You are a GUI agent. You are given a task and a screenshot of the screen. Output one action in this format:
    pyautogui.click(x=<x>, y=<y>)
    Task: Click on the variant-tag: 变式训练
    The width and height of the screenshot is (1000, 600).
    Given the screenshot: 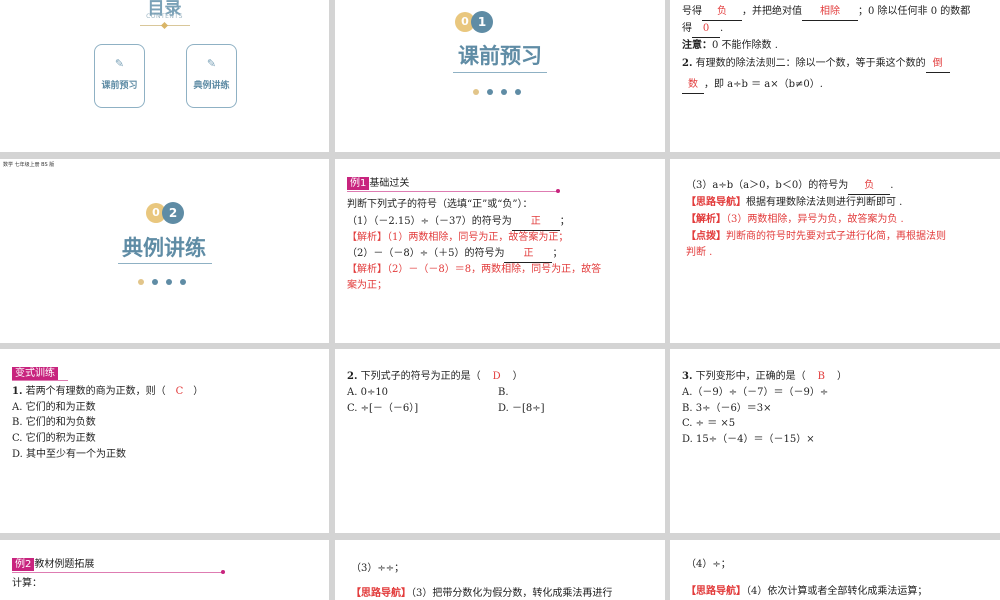 What is the action you would take?
    pyautogui.click(x=35, y=373)
    